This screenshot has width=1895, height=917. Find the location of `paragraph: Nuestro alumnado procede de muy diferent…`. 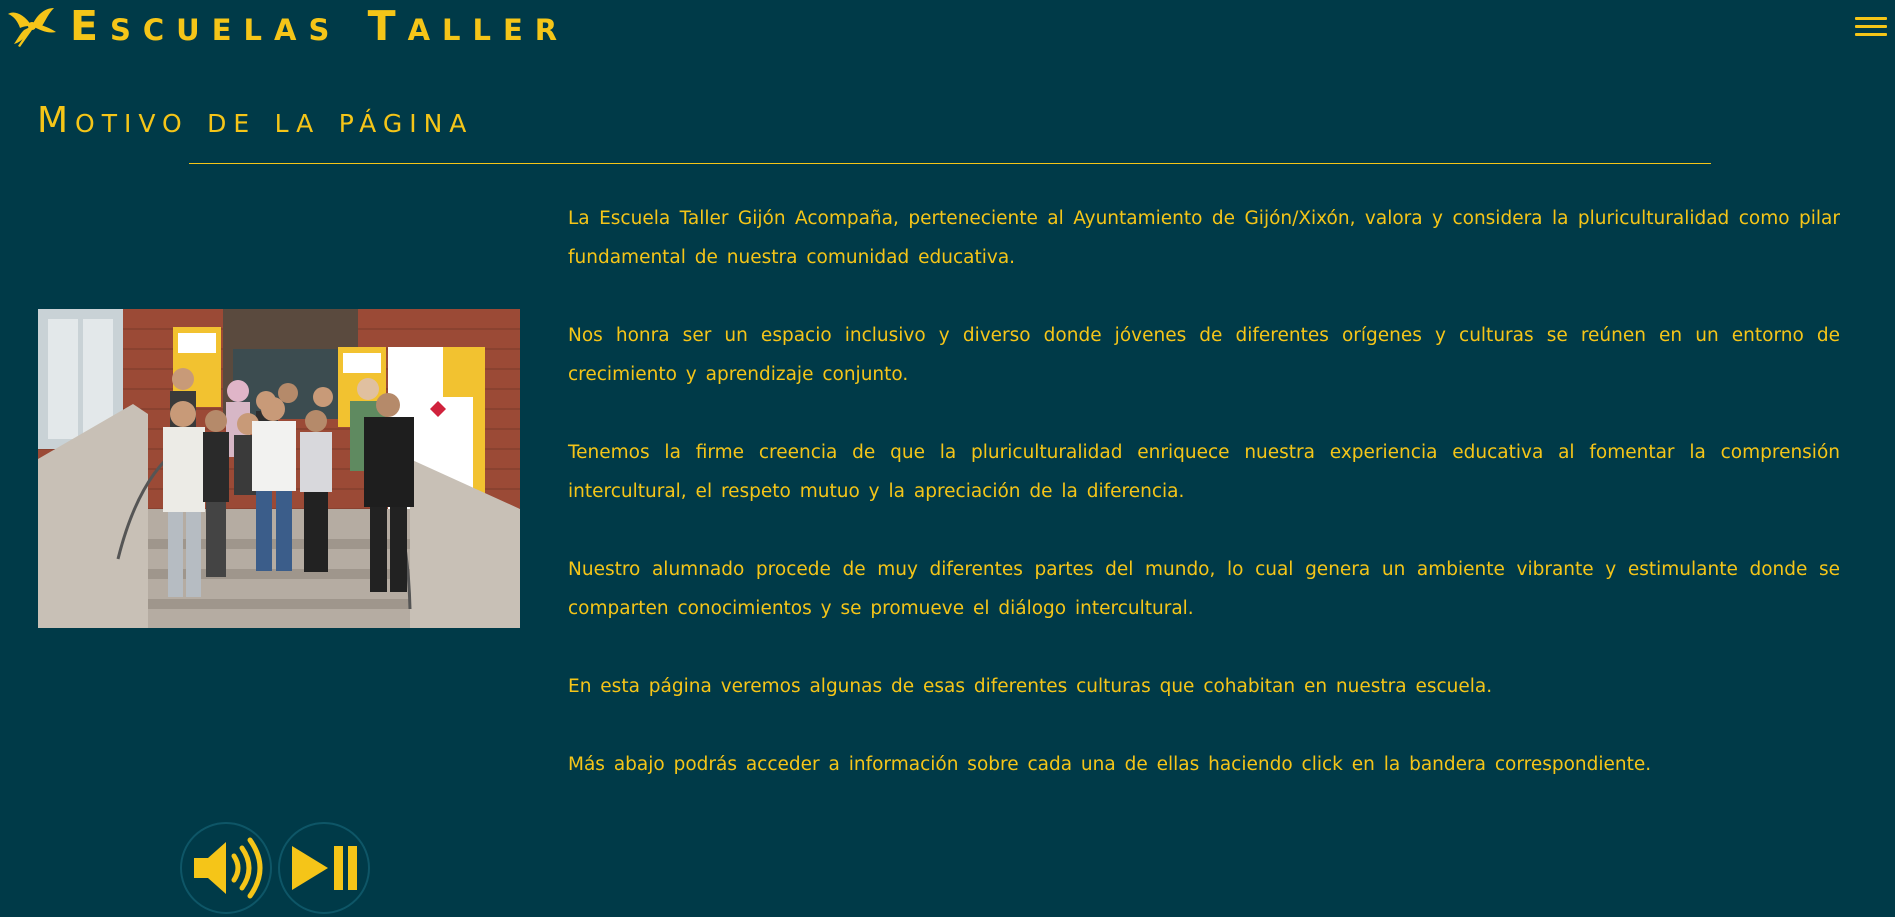

paragraph: Nuestro alumnado procede de muy diferent… is located at coordinates (1204, 589).